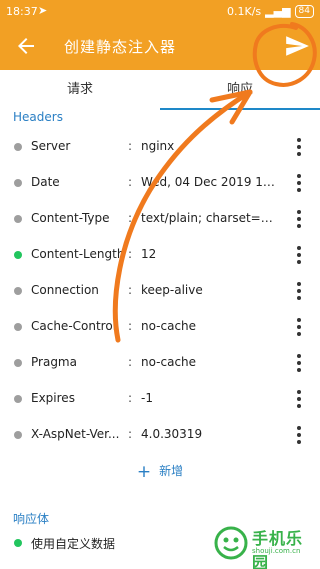 This screenshot has height=569, width=320. Describe the element at coordinates (171, 471) in the screenshot. I see `add-button-label: 新增` at that location.